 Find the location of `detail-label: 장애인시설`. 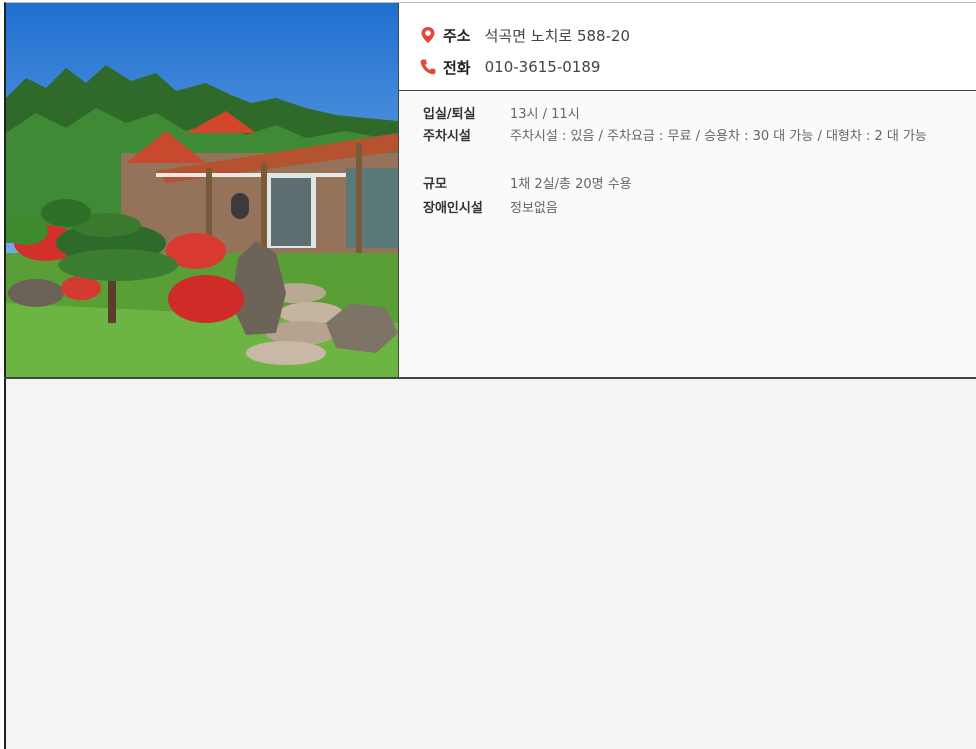

detail-label: 장애인시설 is located at coordinates (453, 208).